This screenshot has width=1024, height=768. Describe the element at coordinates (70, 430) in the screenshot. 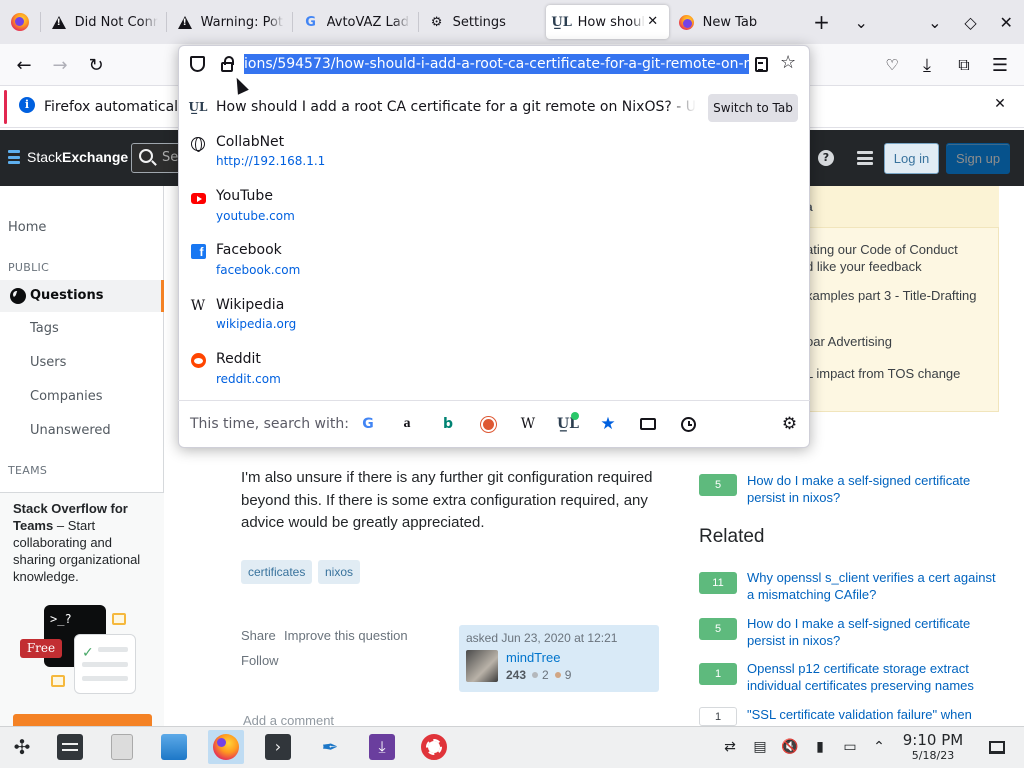

I see `nav-unanswered: Unanswered` at that location.